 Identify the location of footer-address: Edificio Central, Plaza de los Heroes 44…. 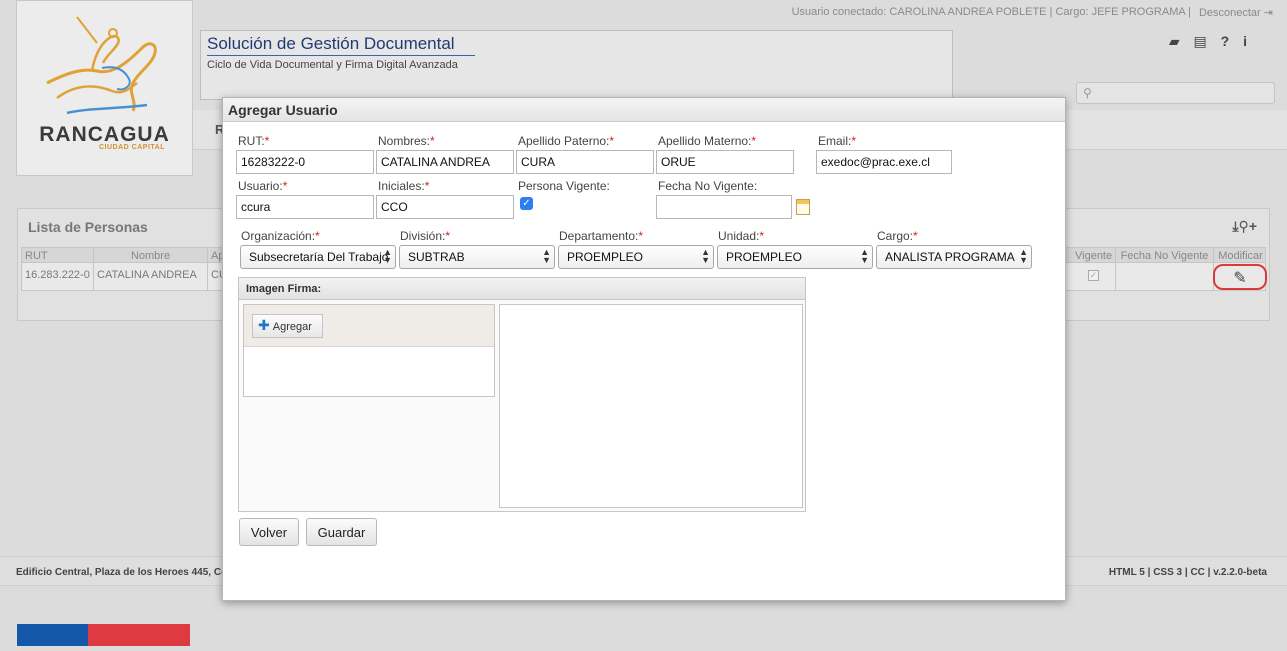
(121, 572).